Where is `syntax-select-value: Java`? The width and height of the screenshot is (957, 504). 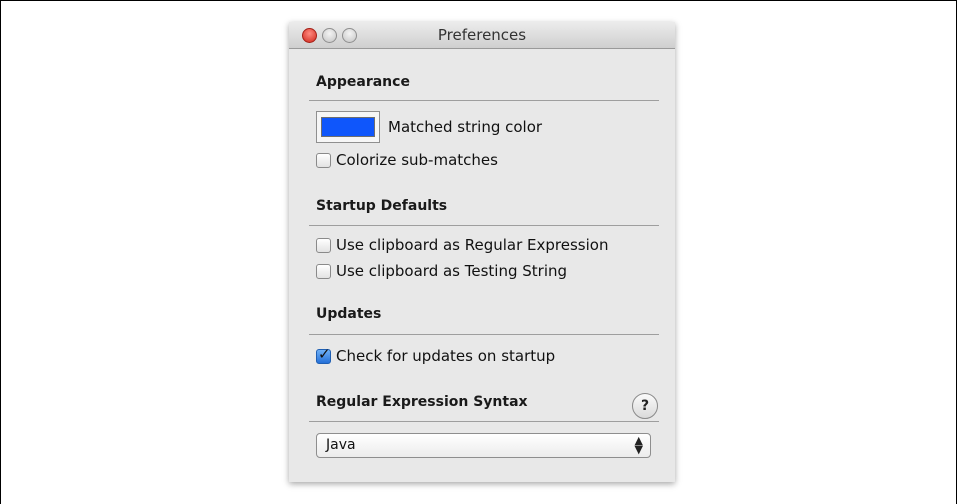
syntax-select-value: Java is located at coordinates (341, 445).